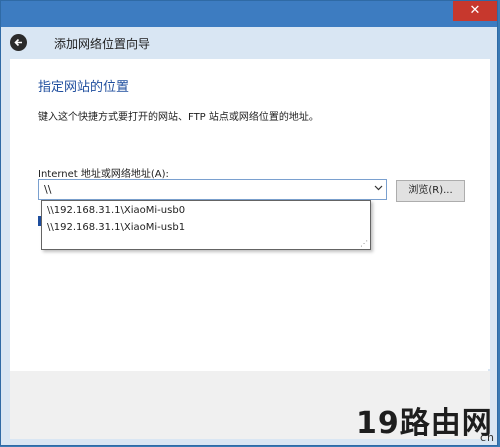  Describe the element at coordinates (116, 227) in the screenshot. I see `autocomplete-item: \\192.168.31.1\XiaoMi-usb1` at that location.